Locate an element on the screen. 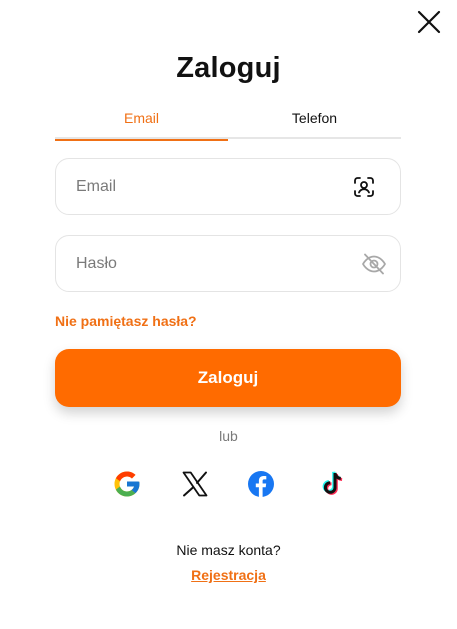 This screenshot has width=457, height=629. email-field is located at coordinates (228, 186).